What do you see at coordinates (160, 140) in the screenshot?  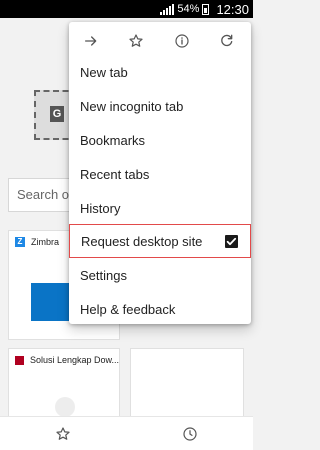 I see `menu-item-bookmarks: Bookmarks` at bounding box center [160, 140].